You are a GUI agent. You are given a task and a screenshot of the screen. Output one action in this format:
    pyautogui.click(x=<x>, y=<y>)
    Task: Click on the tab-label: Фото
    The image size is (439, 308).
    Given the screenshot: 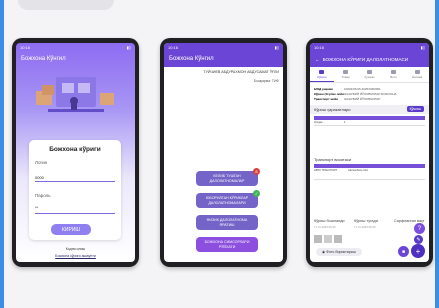 What is the action you would take?
    pyautogui.click(x=393, y=77)
    